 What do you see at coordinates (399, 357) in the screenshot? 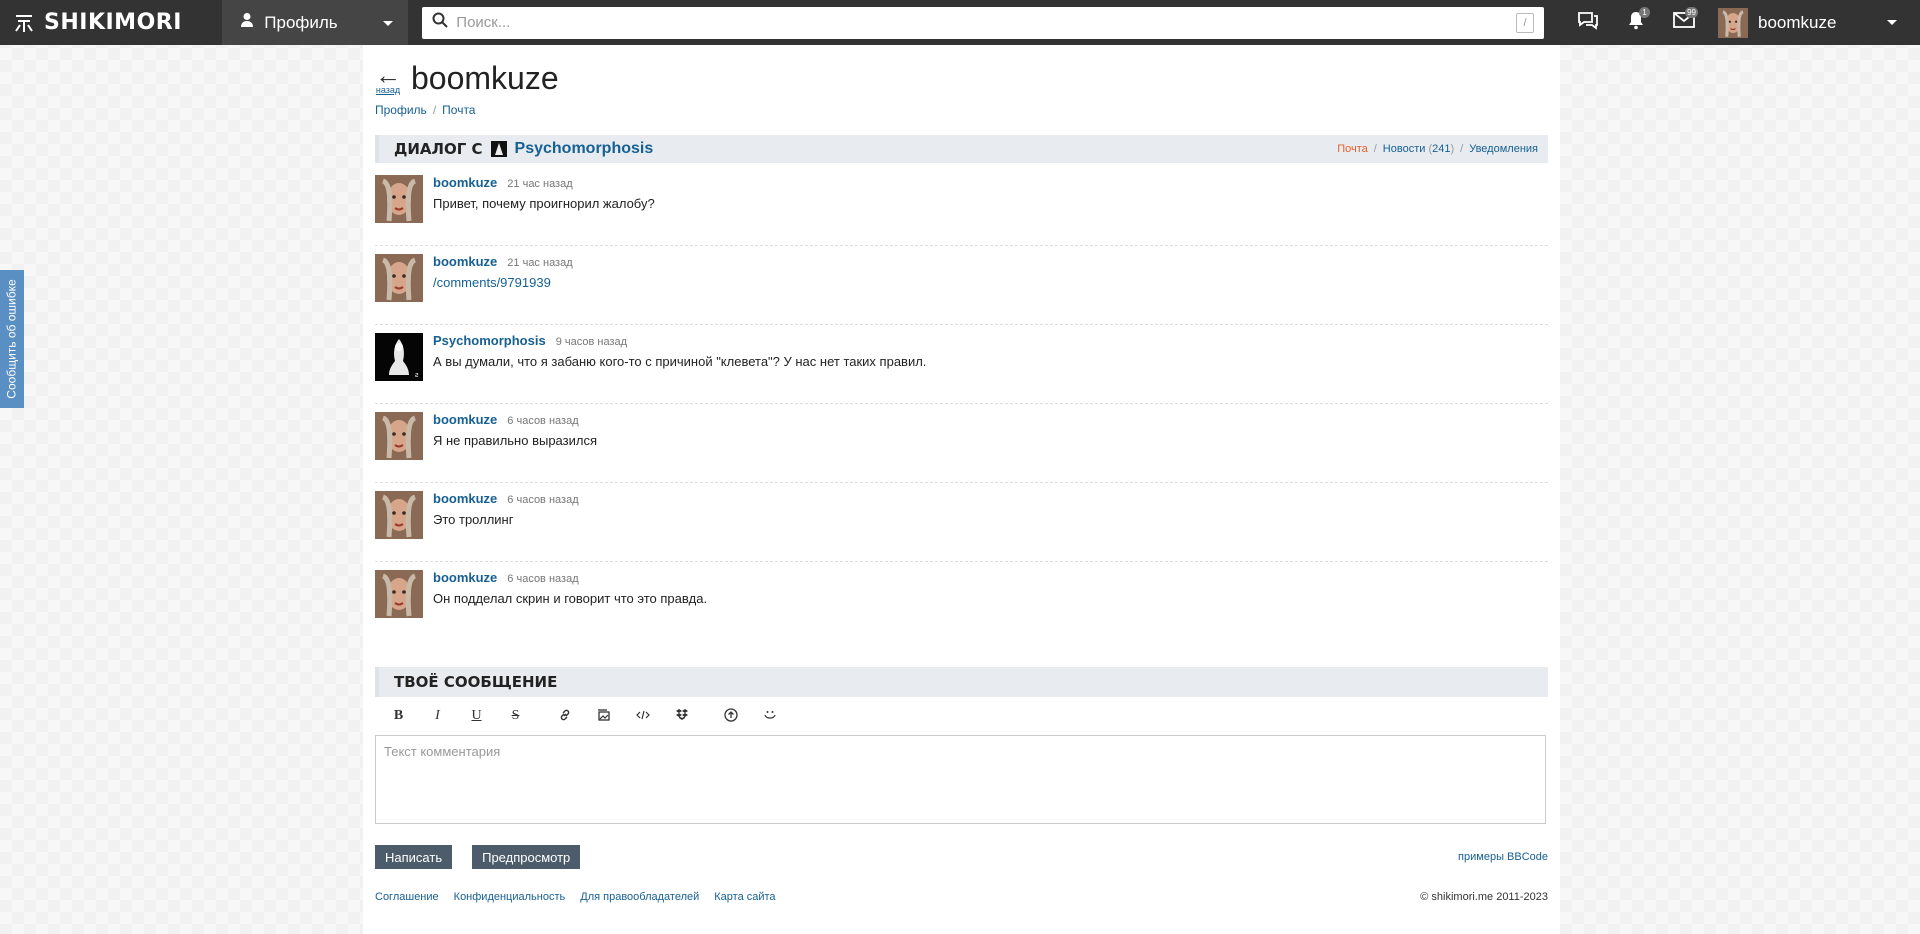
I see `avatar: ƨ` at bounding box center [399, 357].